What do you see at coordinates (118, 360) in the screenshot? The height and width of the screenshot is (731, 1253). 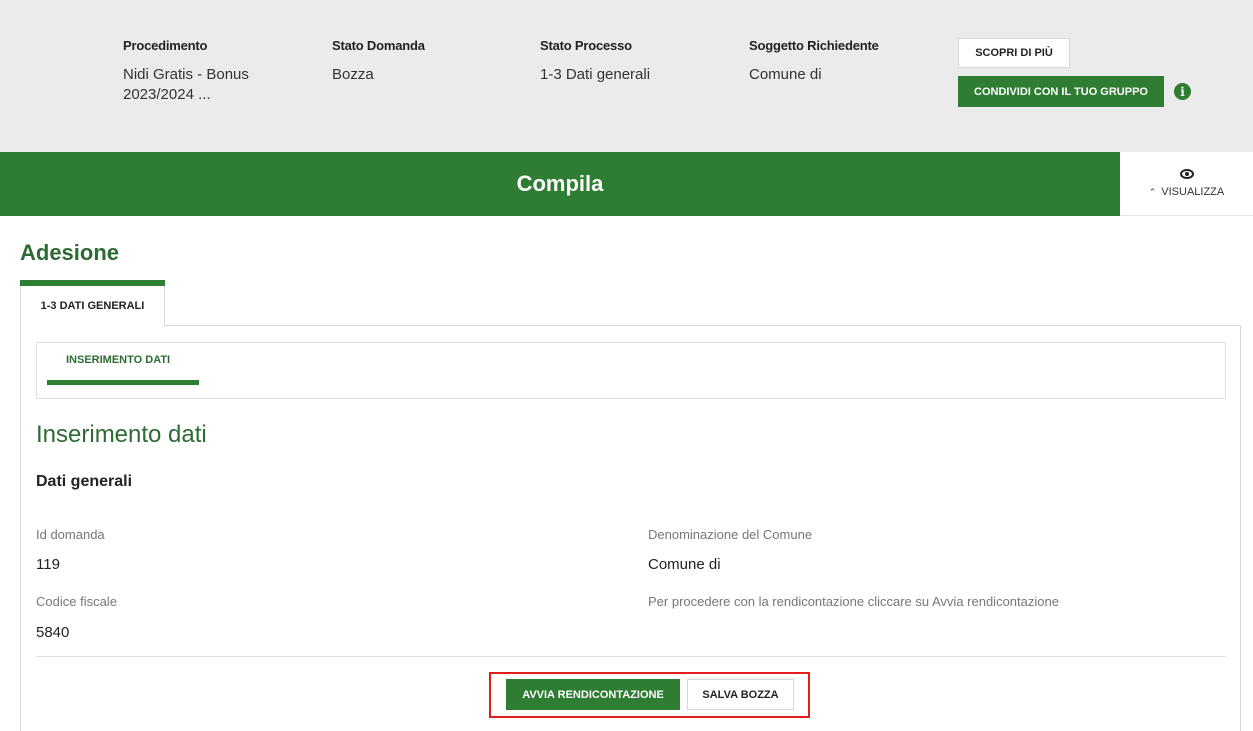 I see `step-inserimento-dati: INSERIMENTO DATI` at bounding box center [118, 360].